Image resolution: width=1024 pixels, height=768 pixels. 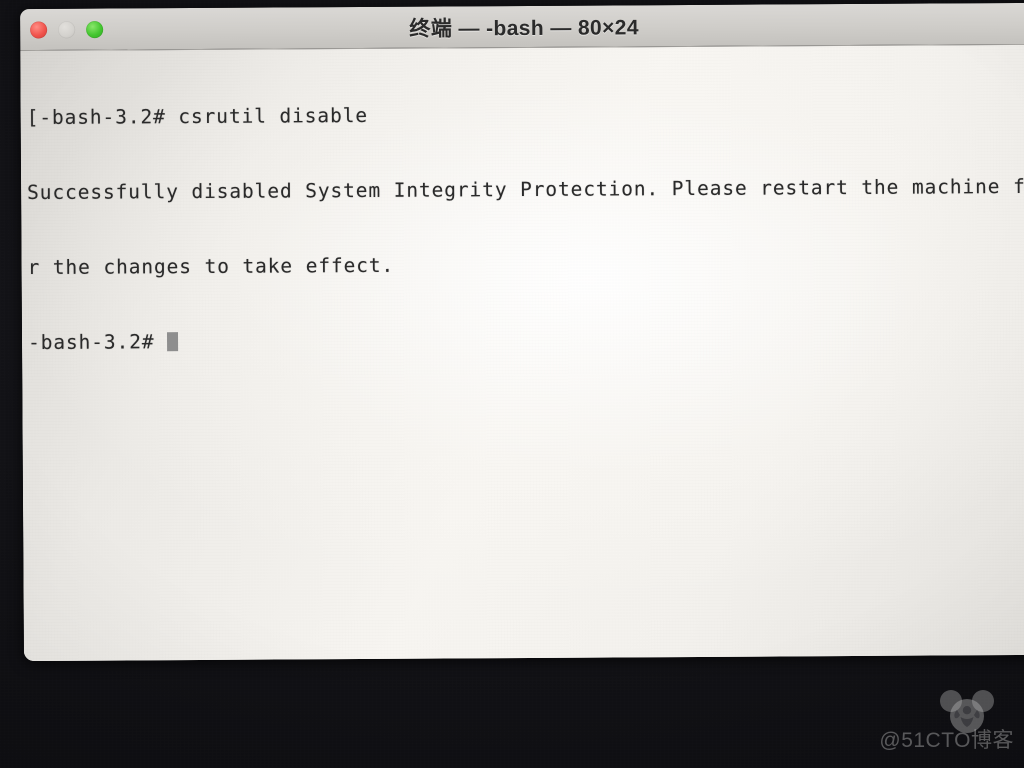 I want to click on maximize-button, so click(x=95, y=29).